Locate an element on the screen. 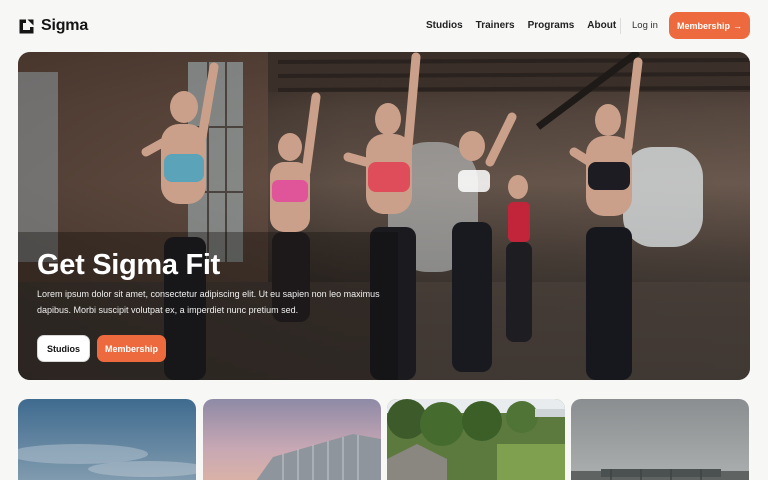 The height and width of the screenshot is (480, 768). nav-divider is located at coordinates (620, 26).